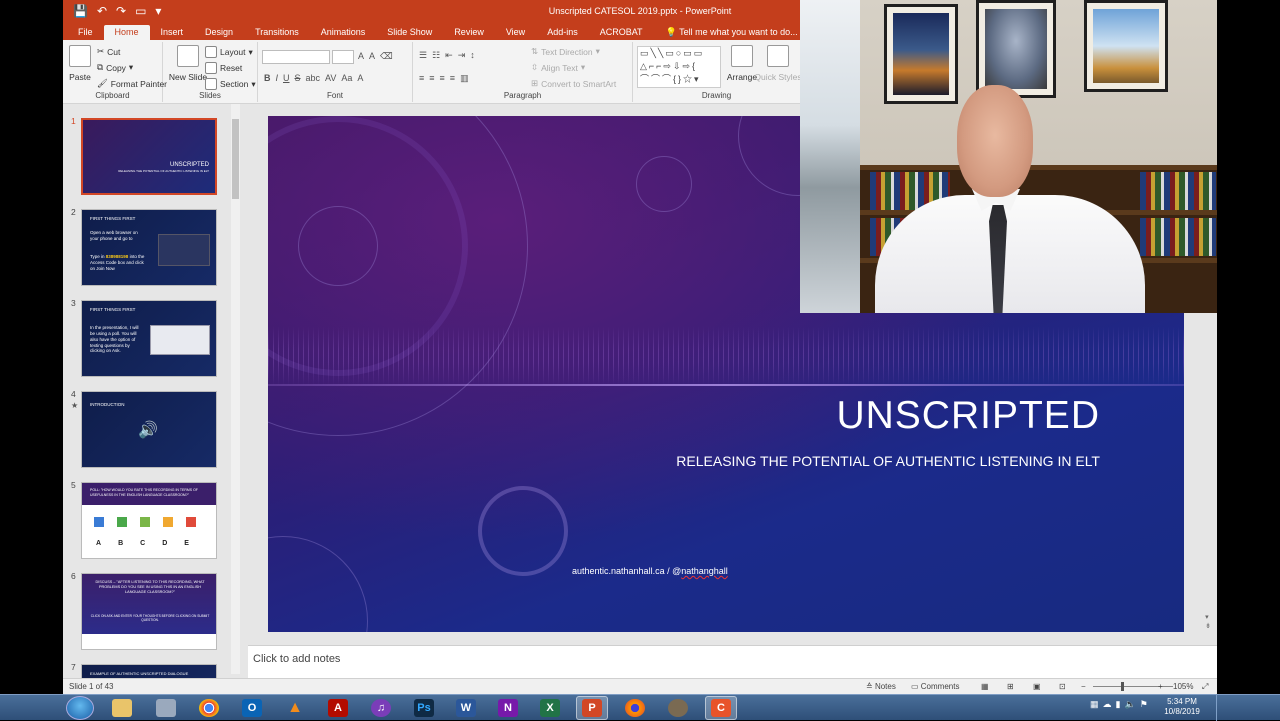 The height and width of the screenshot is (721, 1280). I want to click on taskbar-chrome, so click(209, 708).